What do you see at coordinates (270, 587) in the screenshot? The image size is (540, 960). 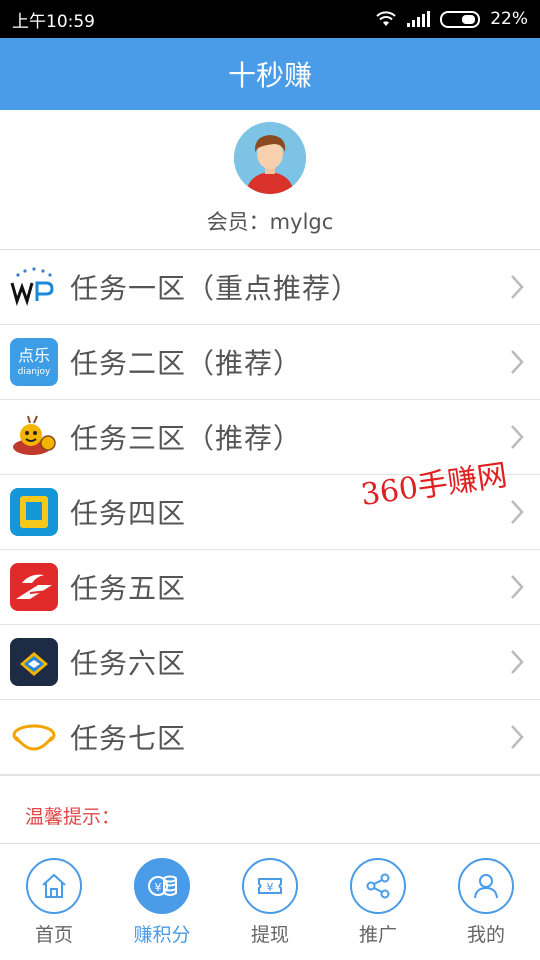 I see `task-row-5: 任务五区` at bounding box center [270, 587].